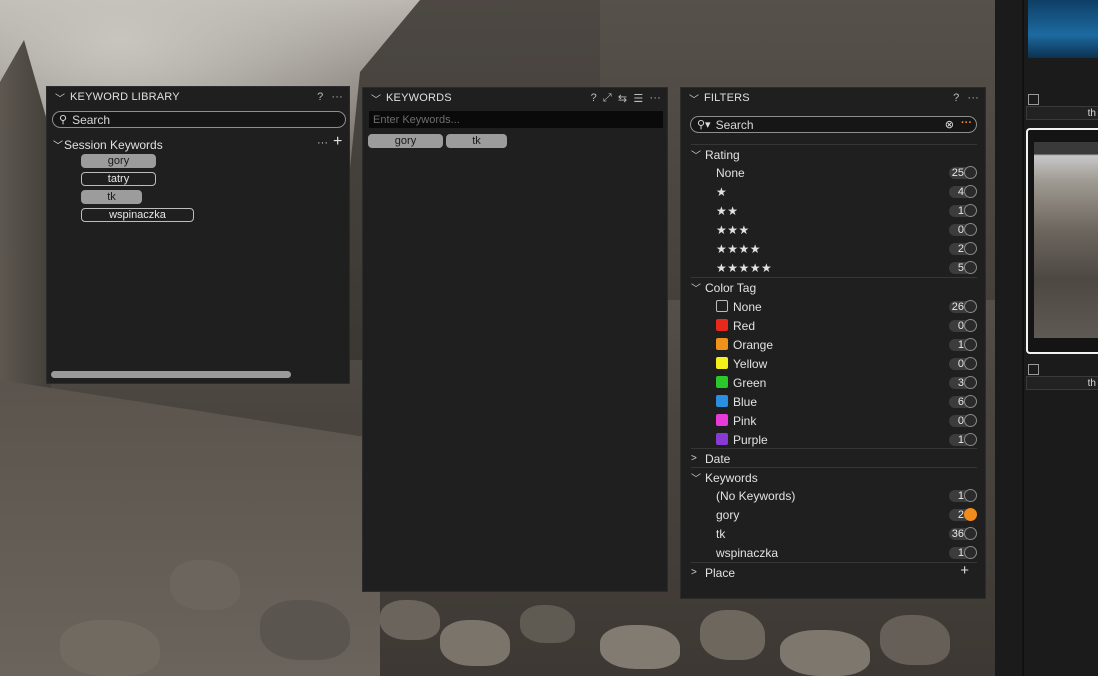 This screenshot has width=1098, height=676. I want to click on clear-search-icon: ⊗, so click(949, 124).